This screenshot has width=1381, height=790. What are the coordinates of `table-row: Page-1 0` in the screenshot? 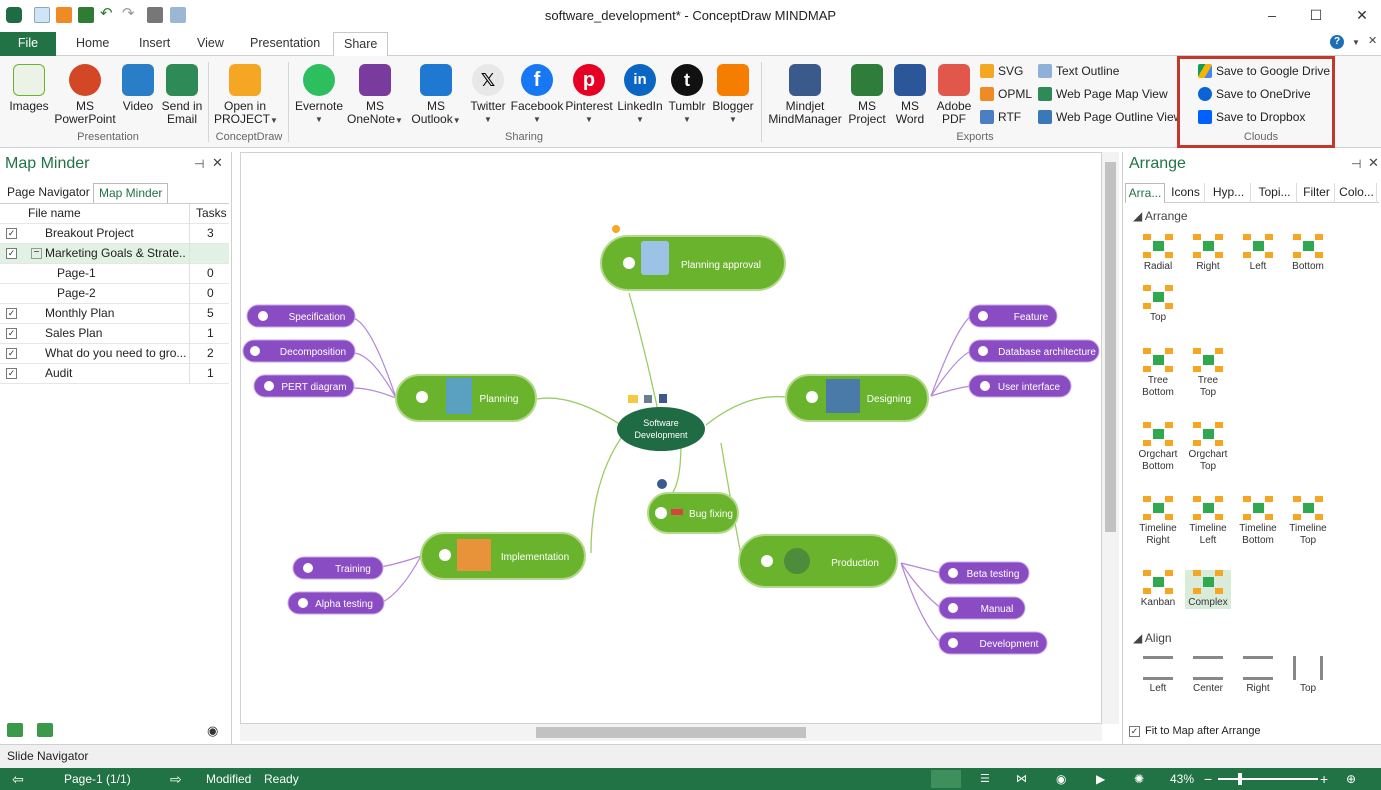 It's located at (114, 274).